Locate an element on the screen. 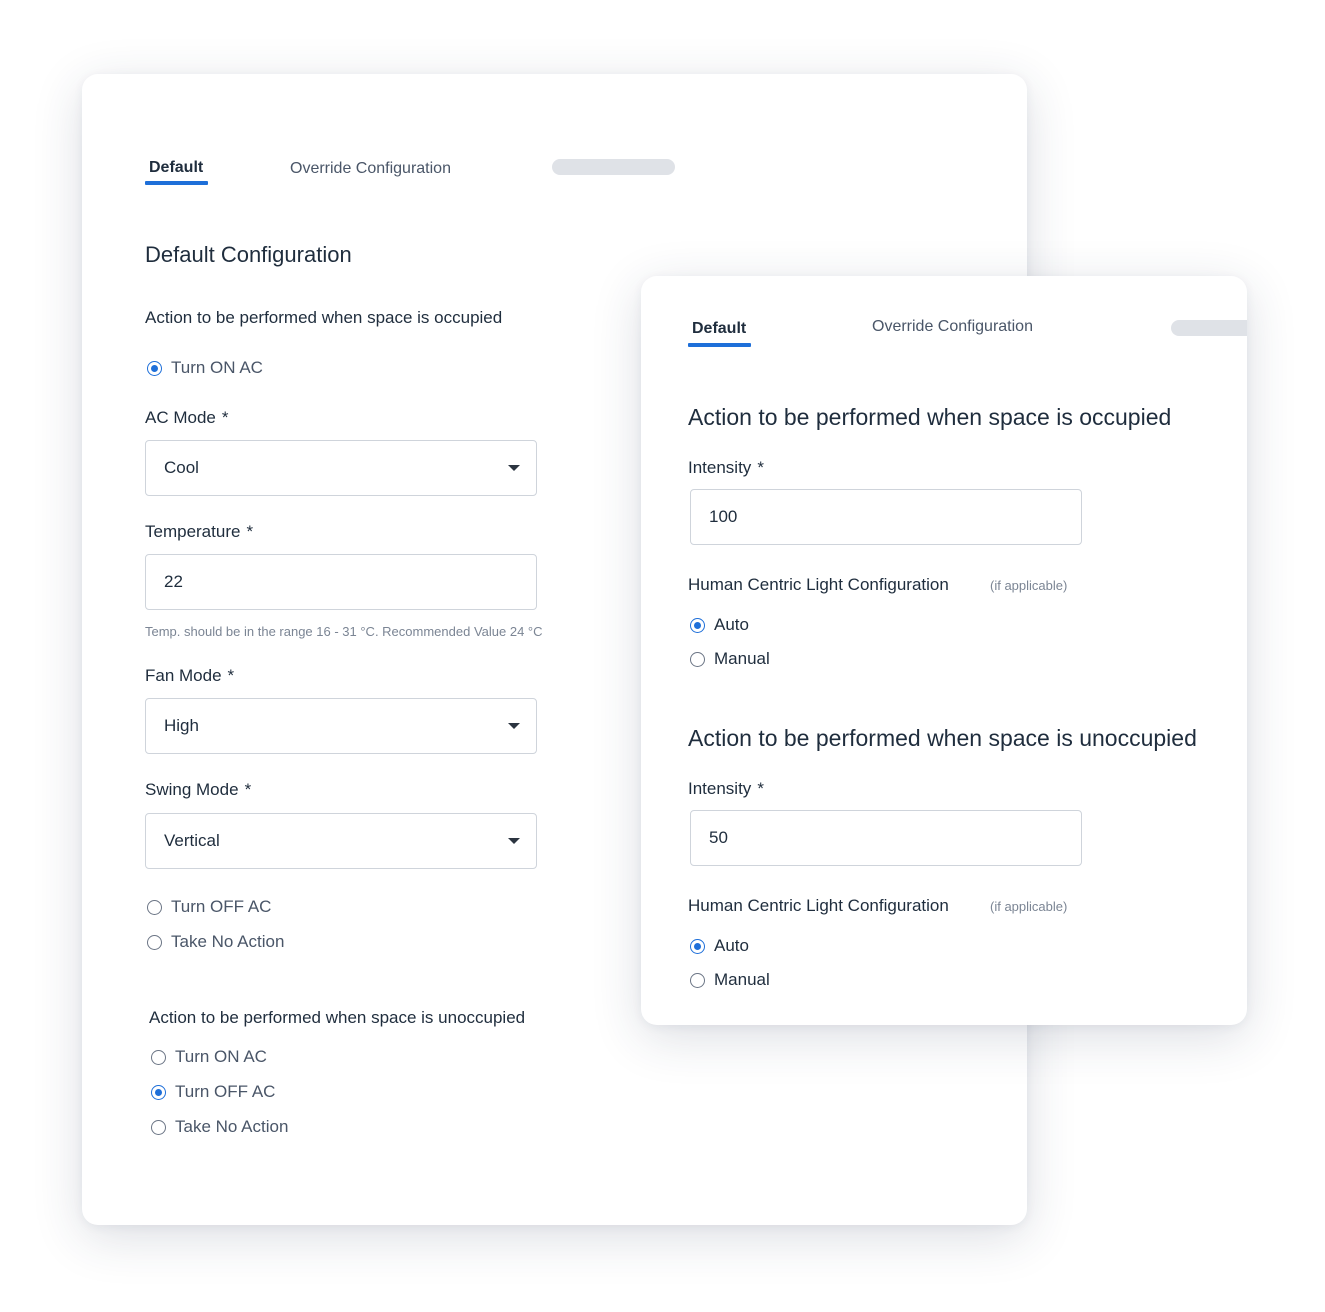 This screenshot has height=1312, width=1325. fan-mode-label: Fan Mode * is located at coordinates (190, 675).